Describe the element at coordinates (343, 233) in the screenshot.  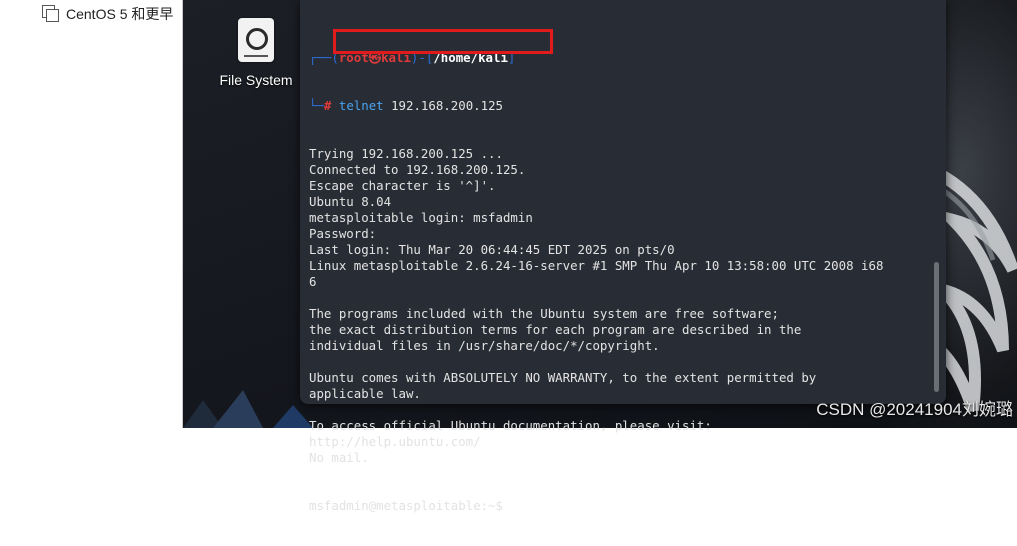
I see `terminal-output-line: Password:` at that location.